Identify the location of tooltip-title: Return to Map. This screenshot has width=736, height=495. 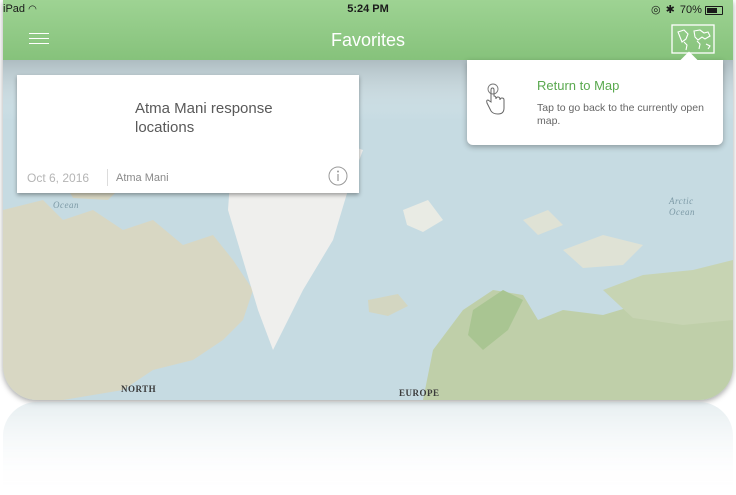
(578, 85).